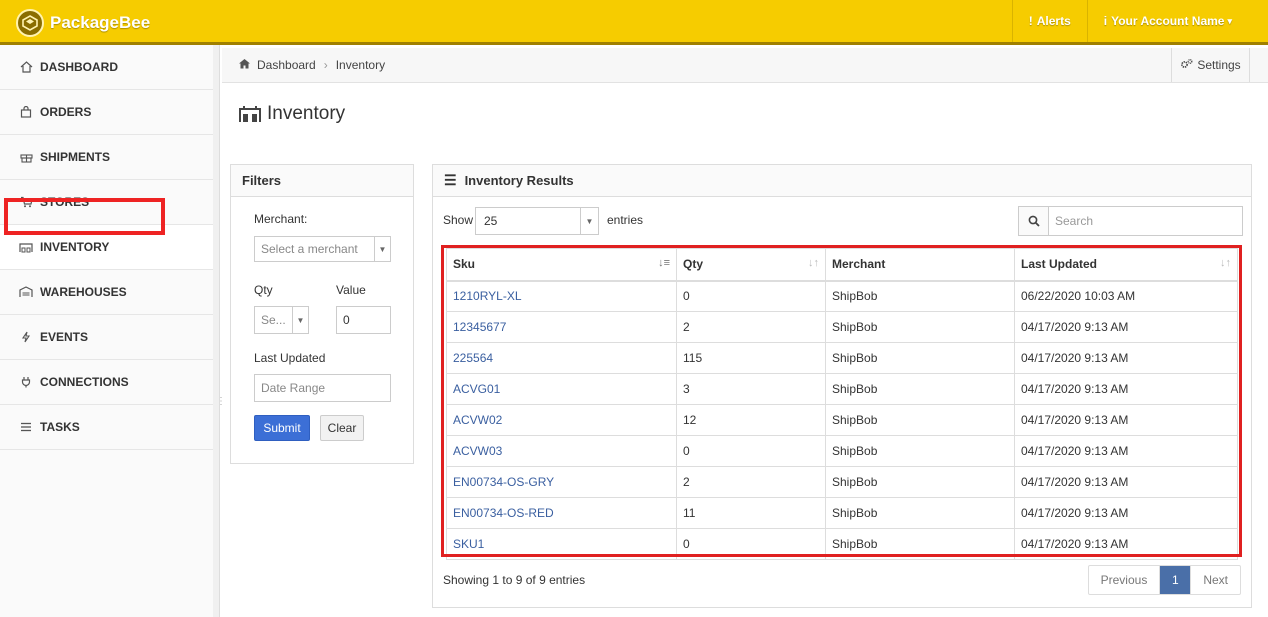  Describe the element at coordinates (322, 388) in the screenshot. I see `date-range-input: Date Range` at that location.